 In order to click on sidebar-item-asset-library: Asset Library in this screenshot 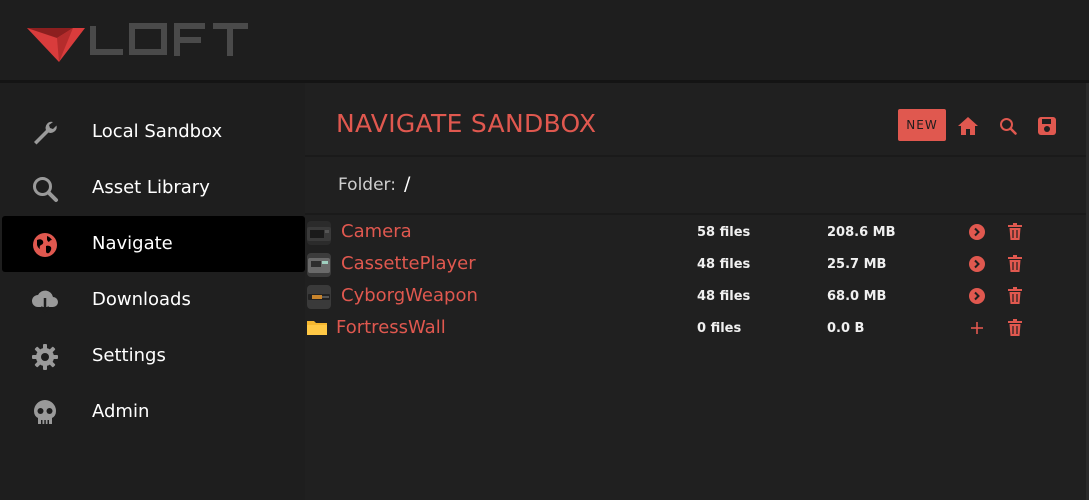, I will do `click(153, 188)`.